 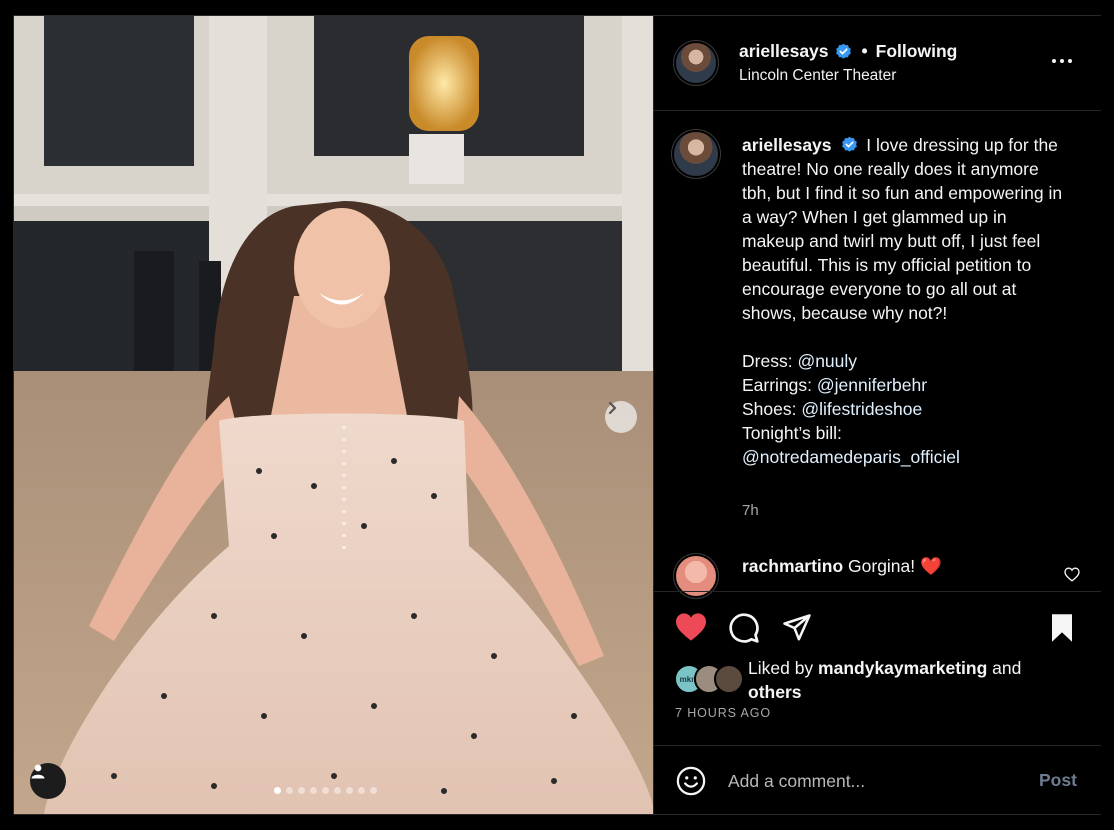 What do you see at coordinates (792, 566) in the screenshot?
I see `commenter-username: rachmartino` at bounding box center [792, 566].